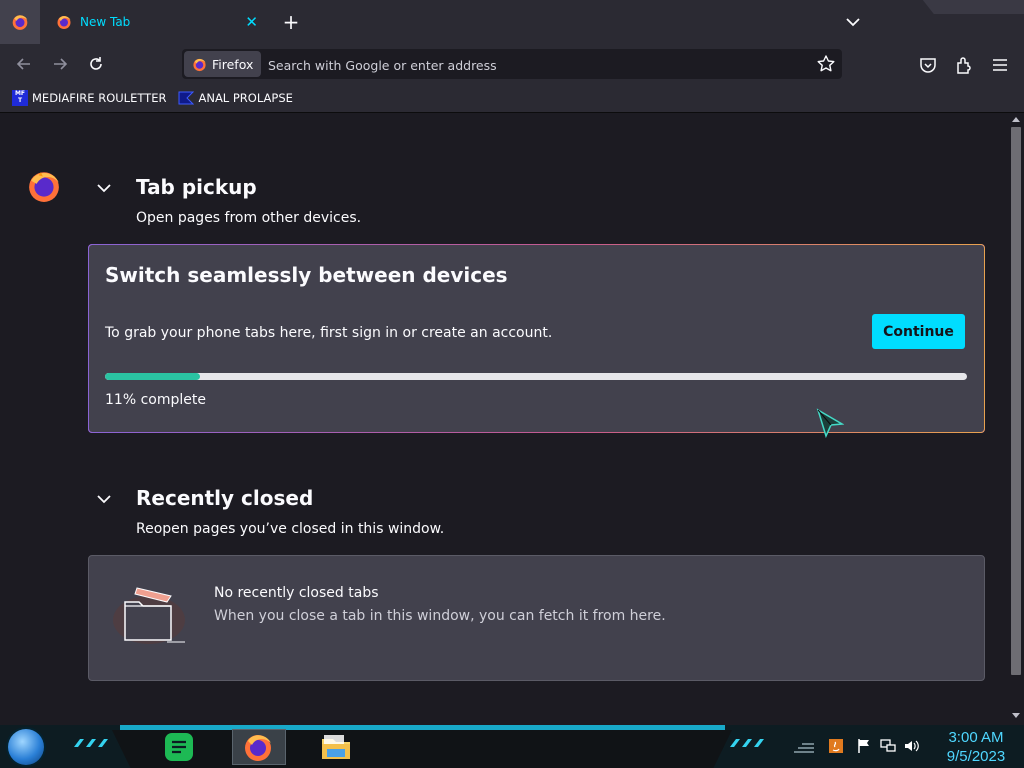 This screenshot has height=768, width=1024. What do you see at coordinates (20, 98) in the screenshot?
I see `mediafire-favicon: MF T` at bounding box center [20, 98].